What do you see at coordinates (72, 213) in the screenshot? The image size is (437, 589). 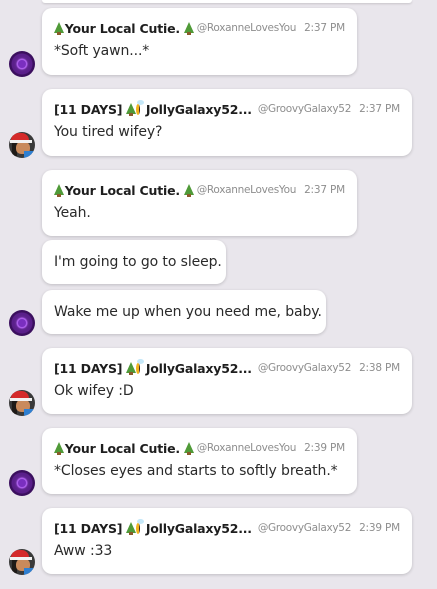 I see `message-text: Yeah.` at bounding box center [72, 213].